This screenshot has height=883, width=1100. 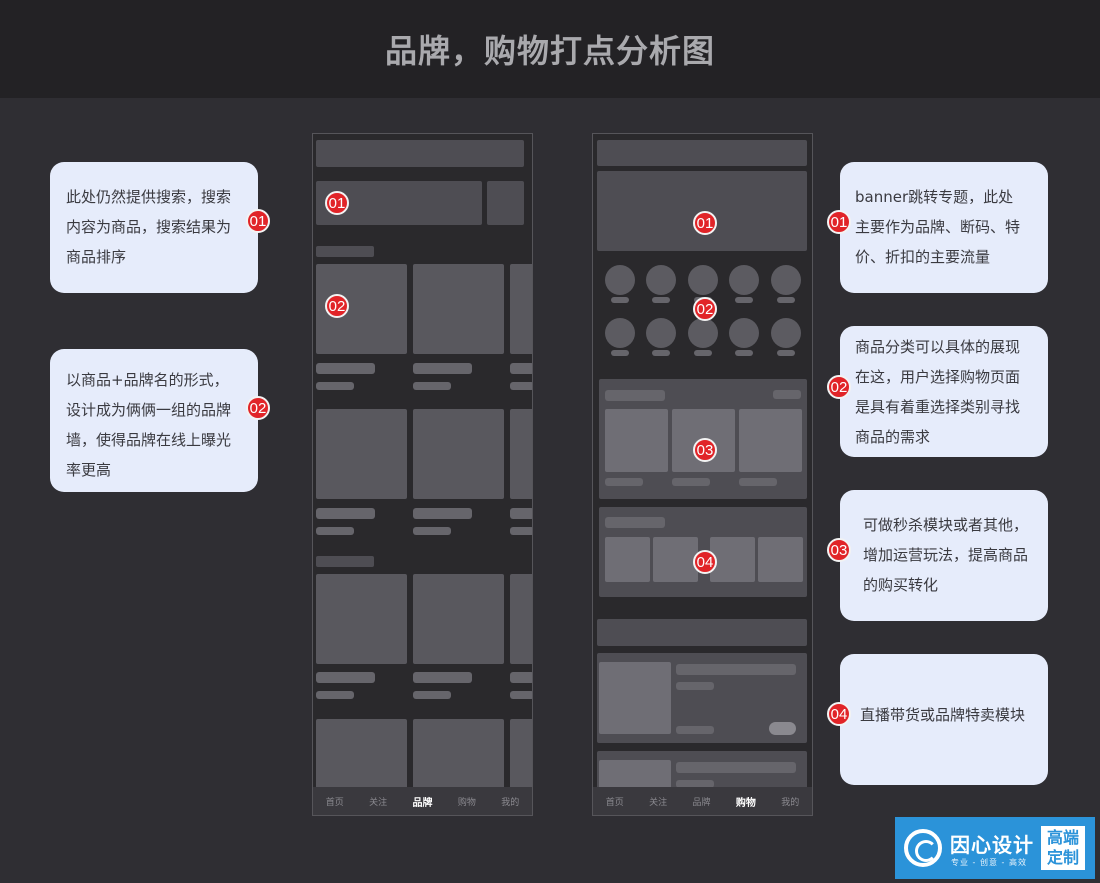 I want to click on note-line: 以商品+品牌名的形式，, so click(x=147, y=380).